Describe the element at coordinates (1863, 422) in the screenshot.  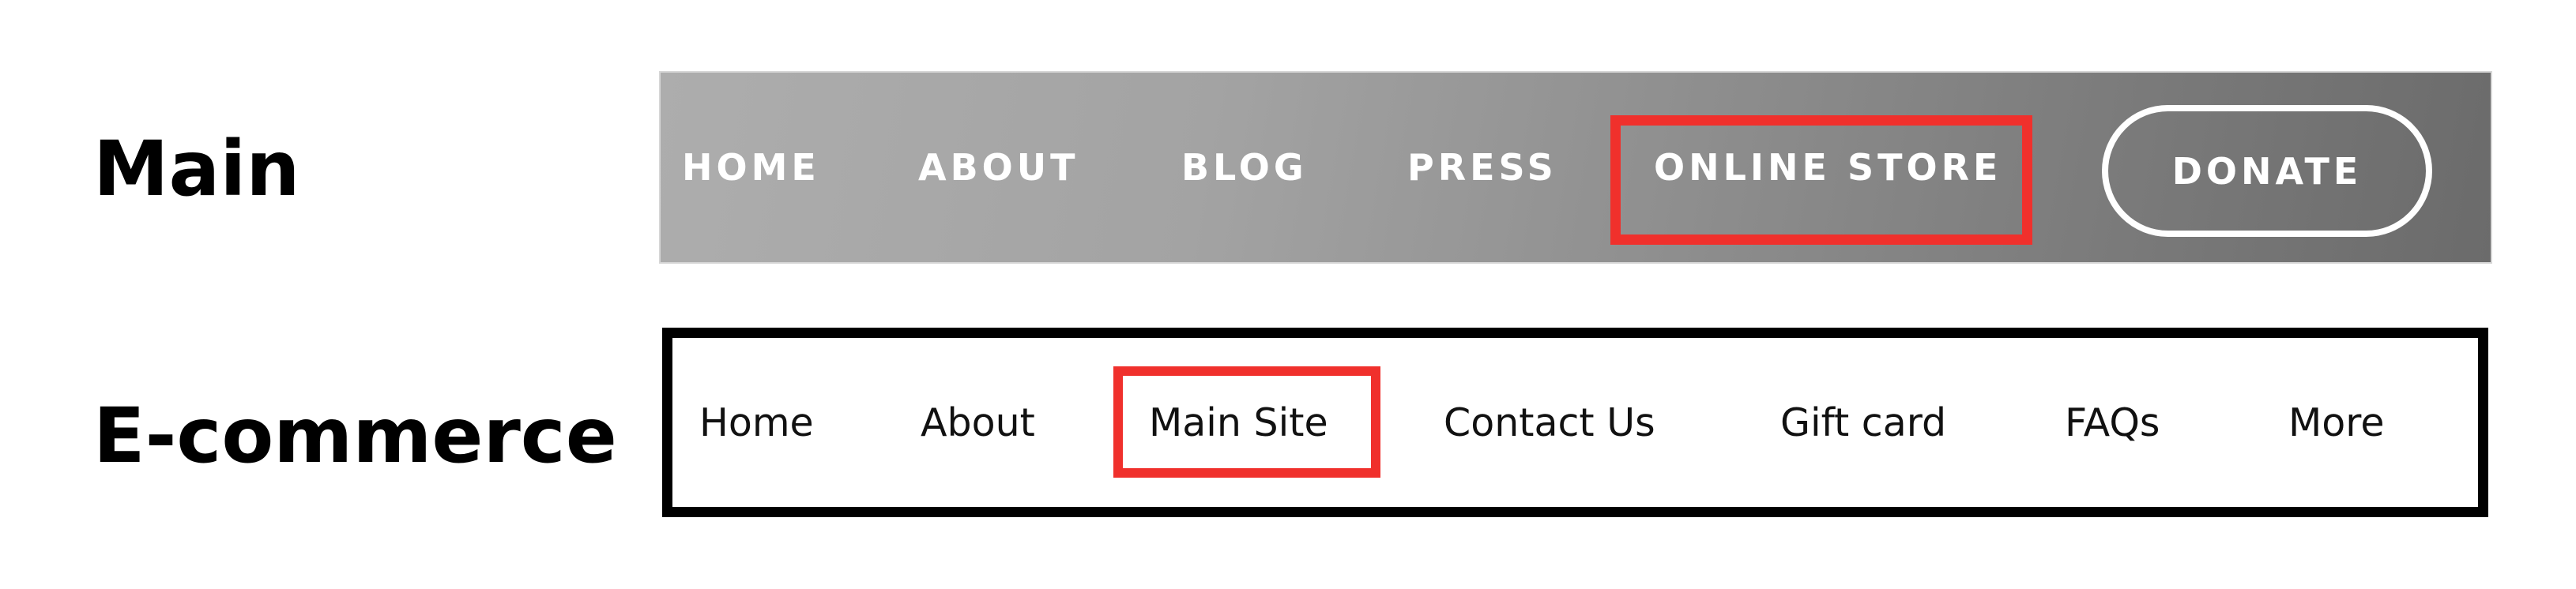
I see `ecom-nav-gift-card: Gift card` at that location.